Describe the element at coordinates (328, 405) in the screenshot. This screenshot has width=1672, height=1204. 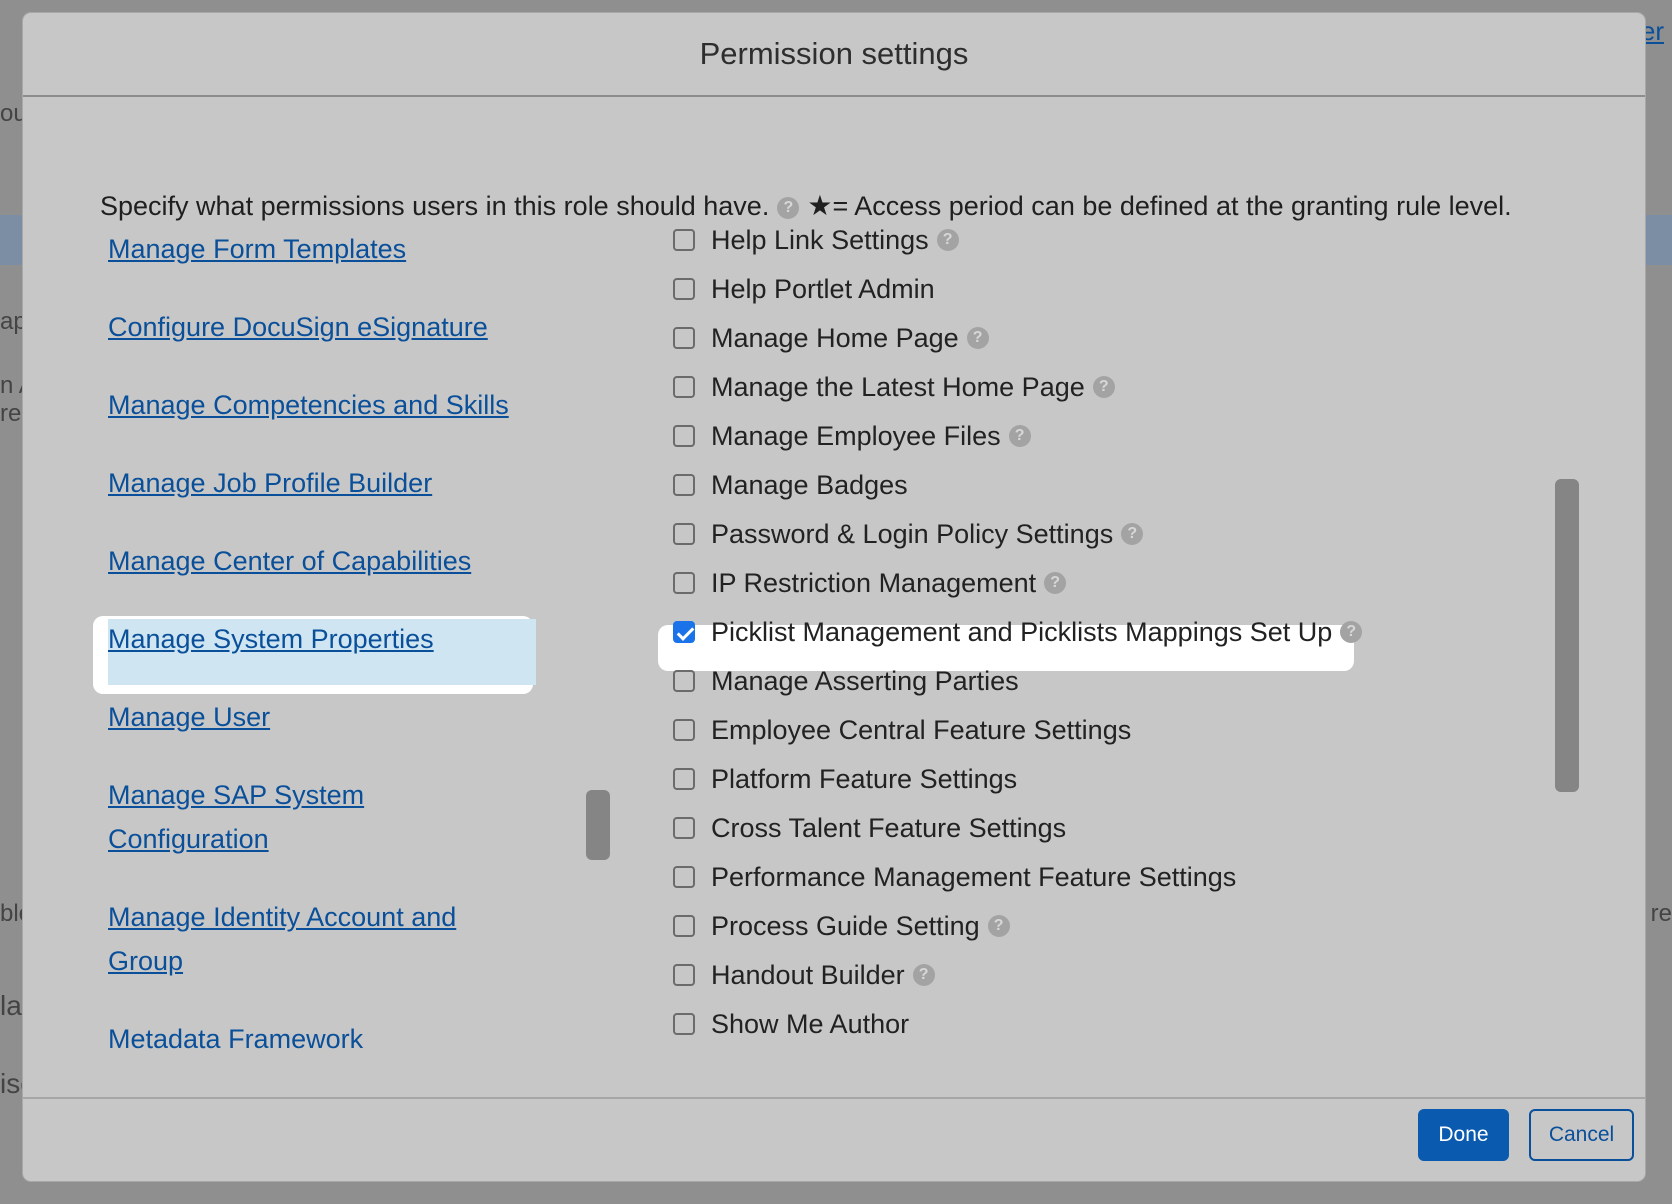
I see `category-link-manage-competencies: Manage Competencies and Skills` at that location.